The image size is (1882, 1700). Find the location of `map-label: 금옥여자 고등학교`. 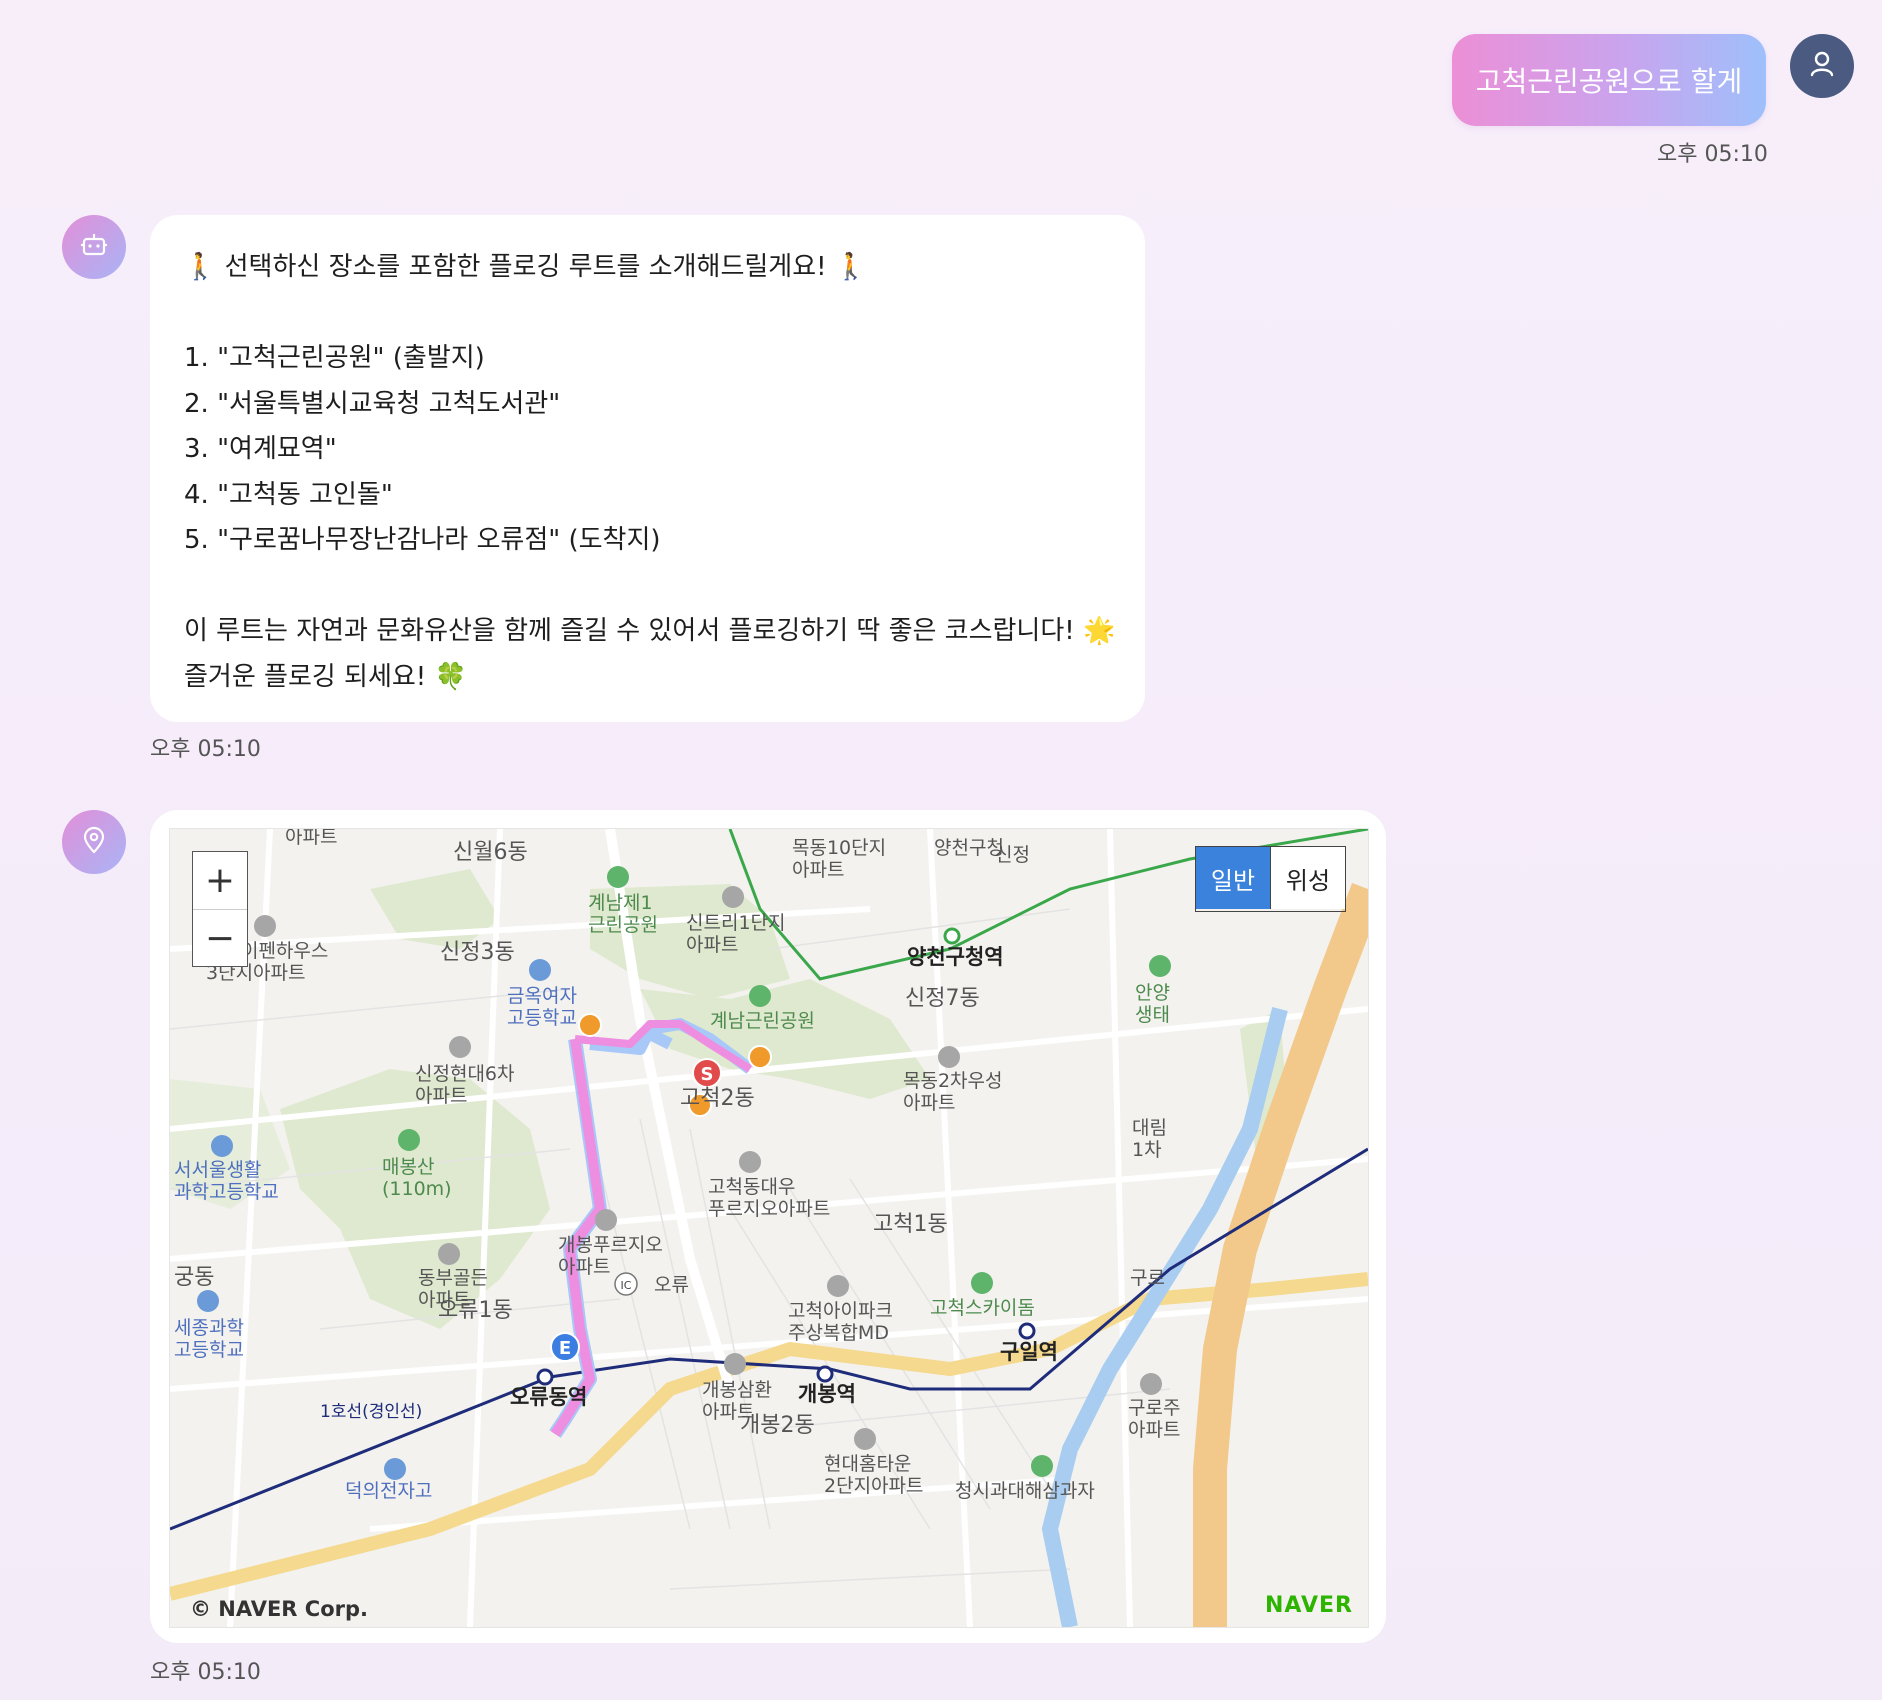

map-label: 금옥여자 고등학교 is located at coordinates (542, 1007).